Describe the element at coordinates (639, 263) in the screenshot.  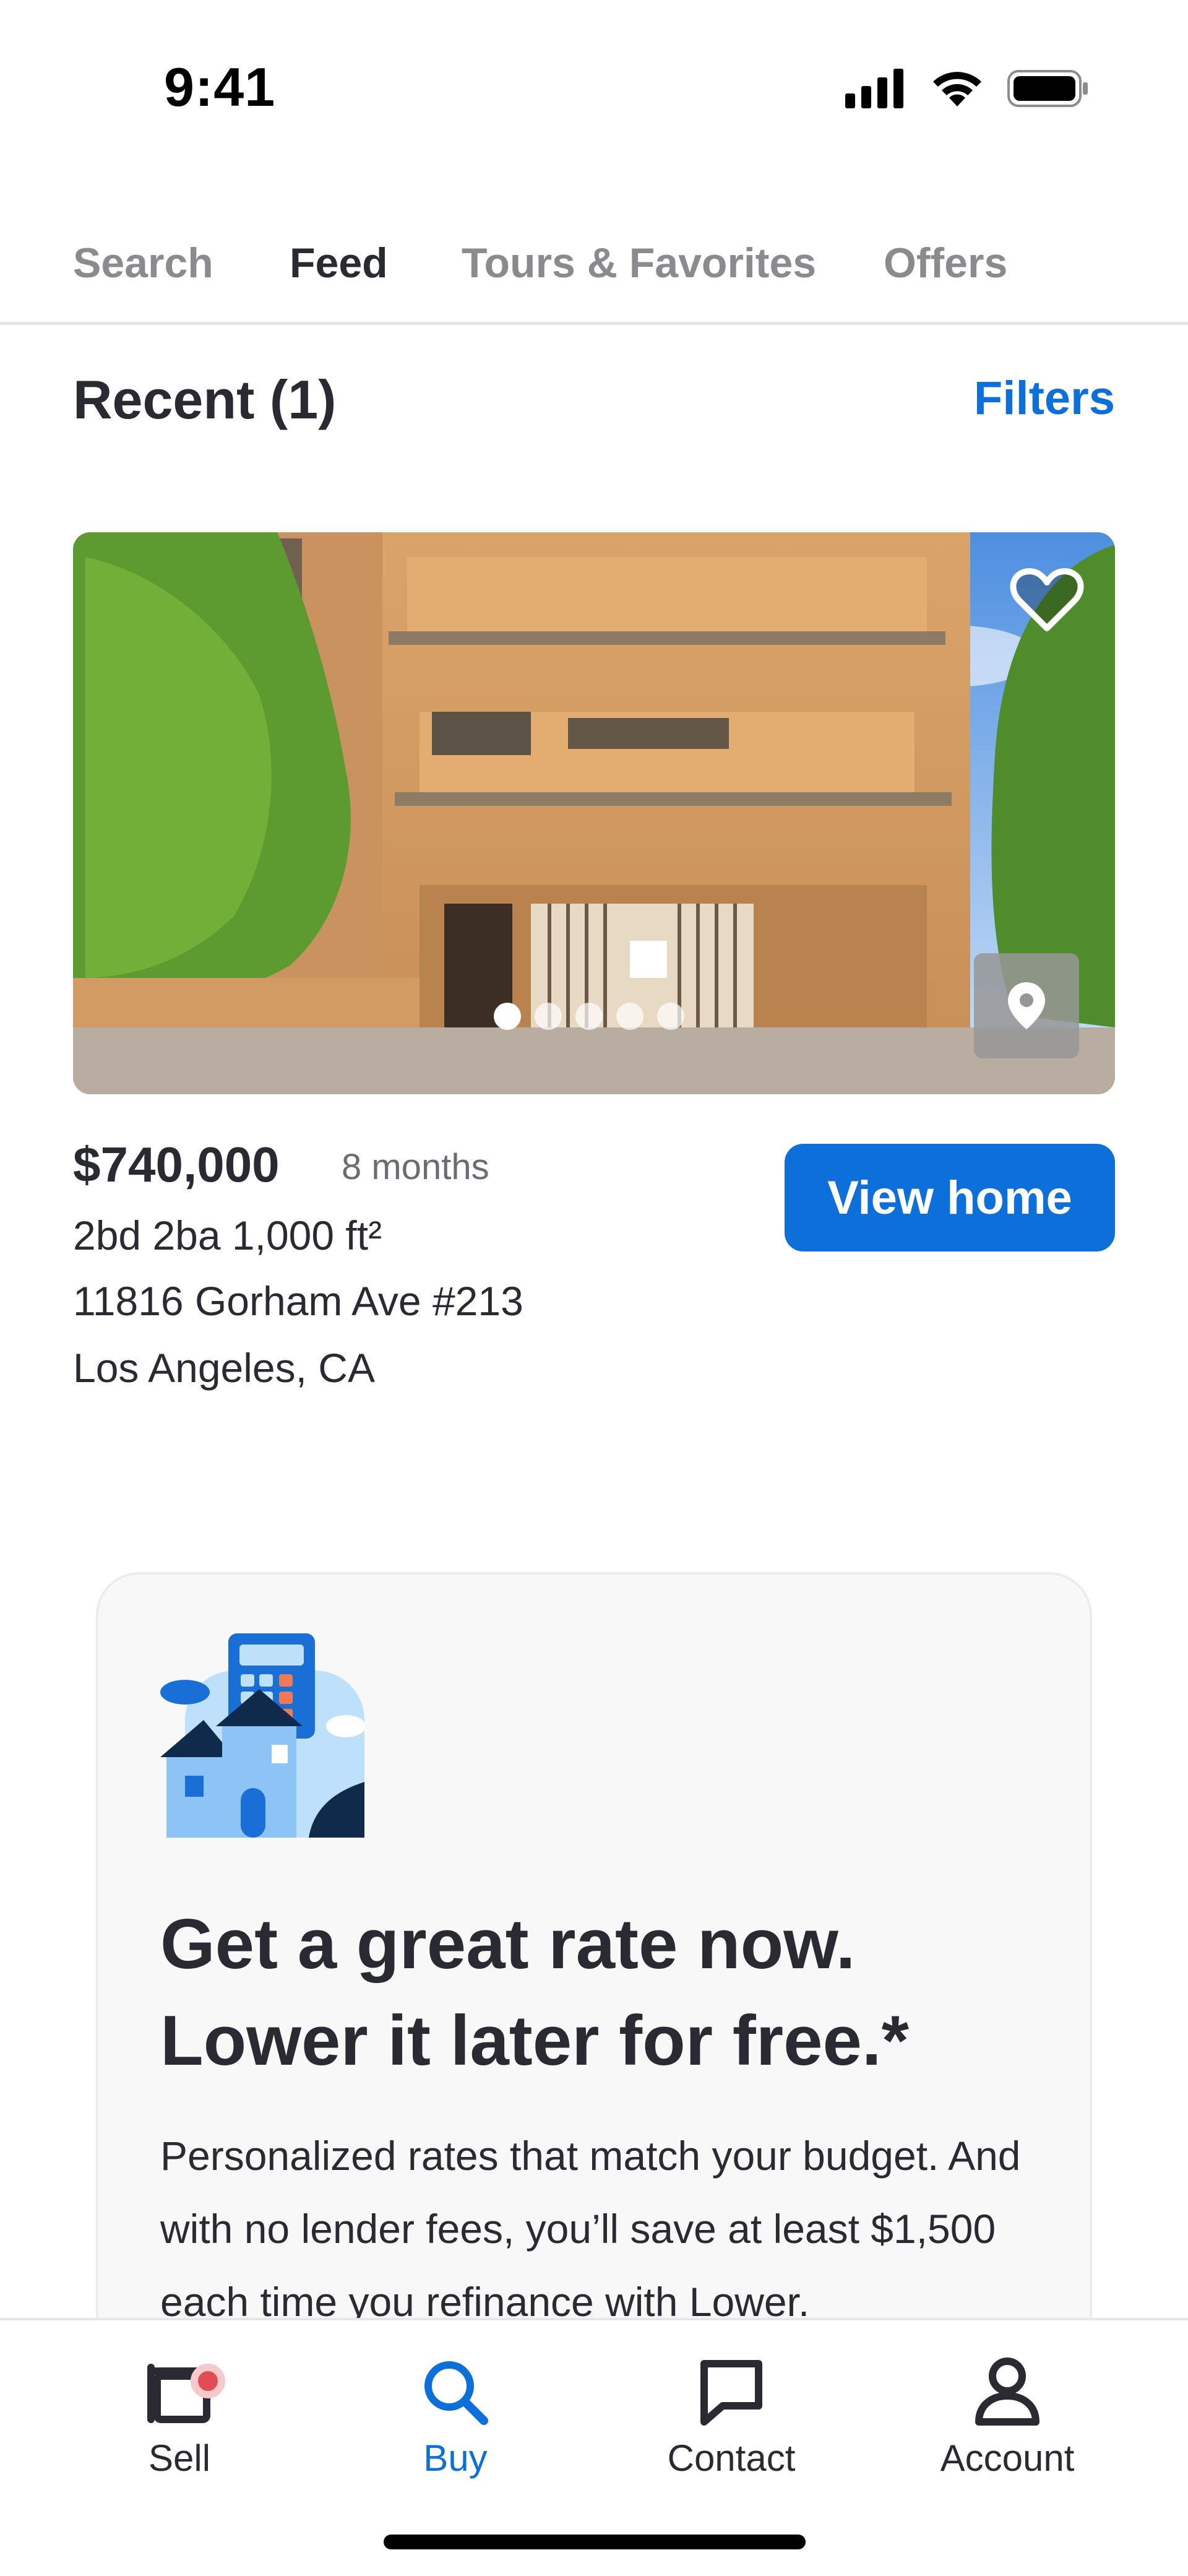
I see `tab-tours-favorites: Tours & Favorites` at that location.